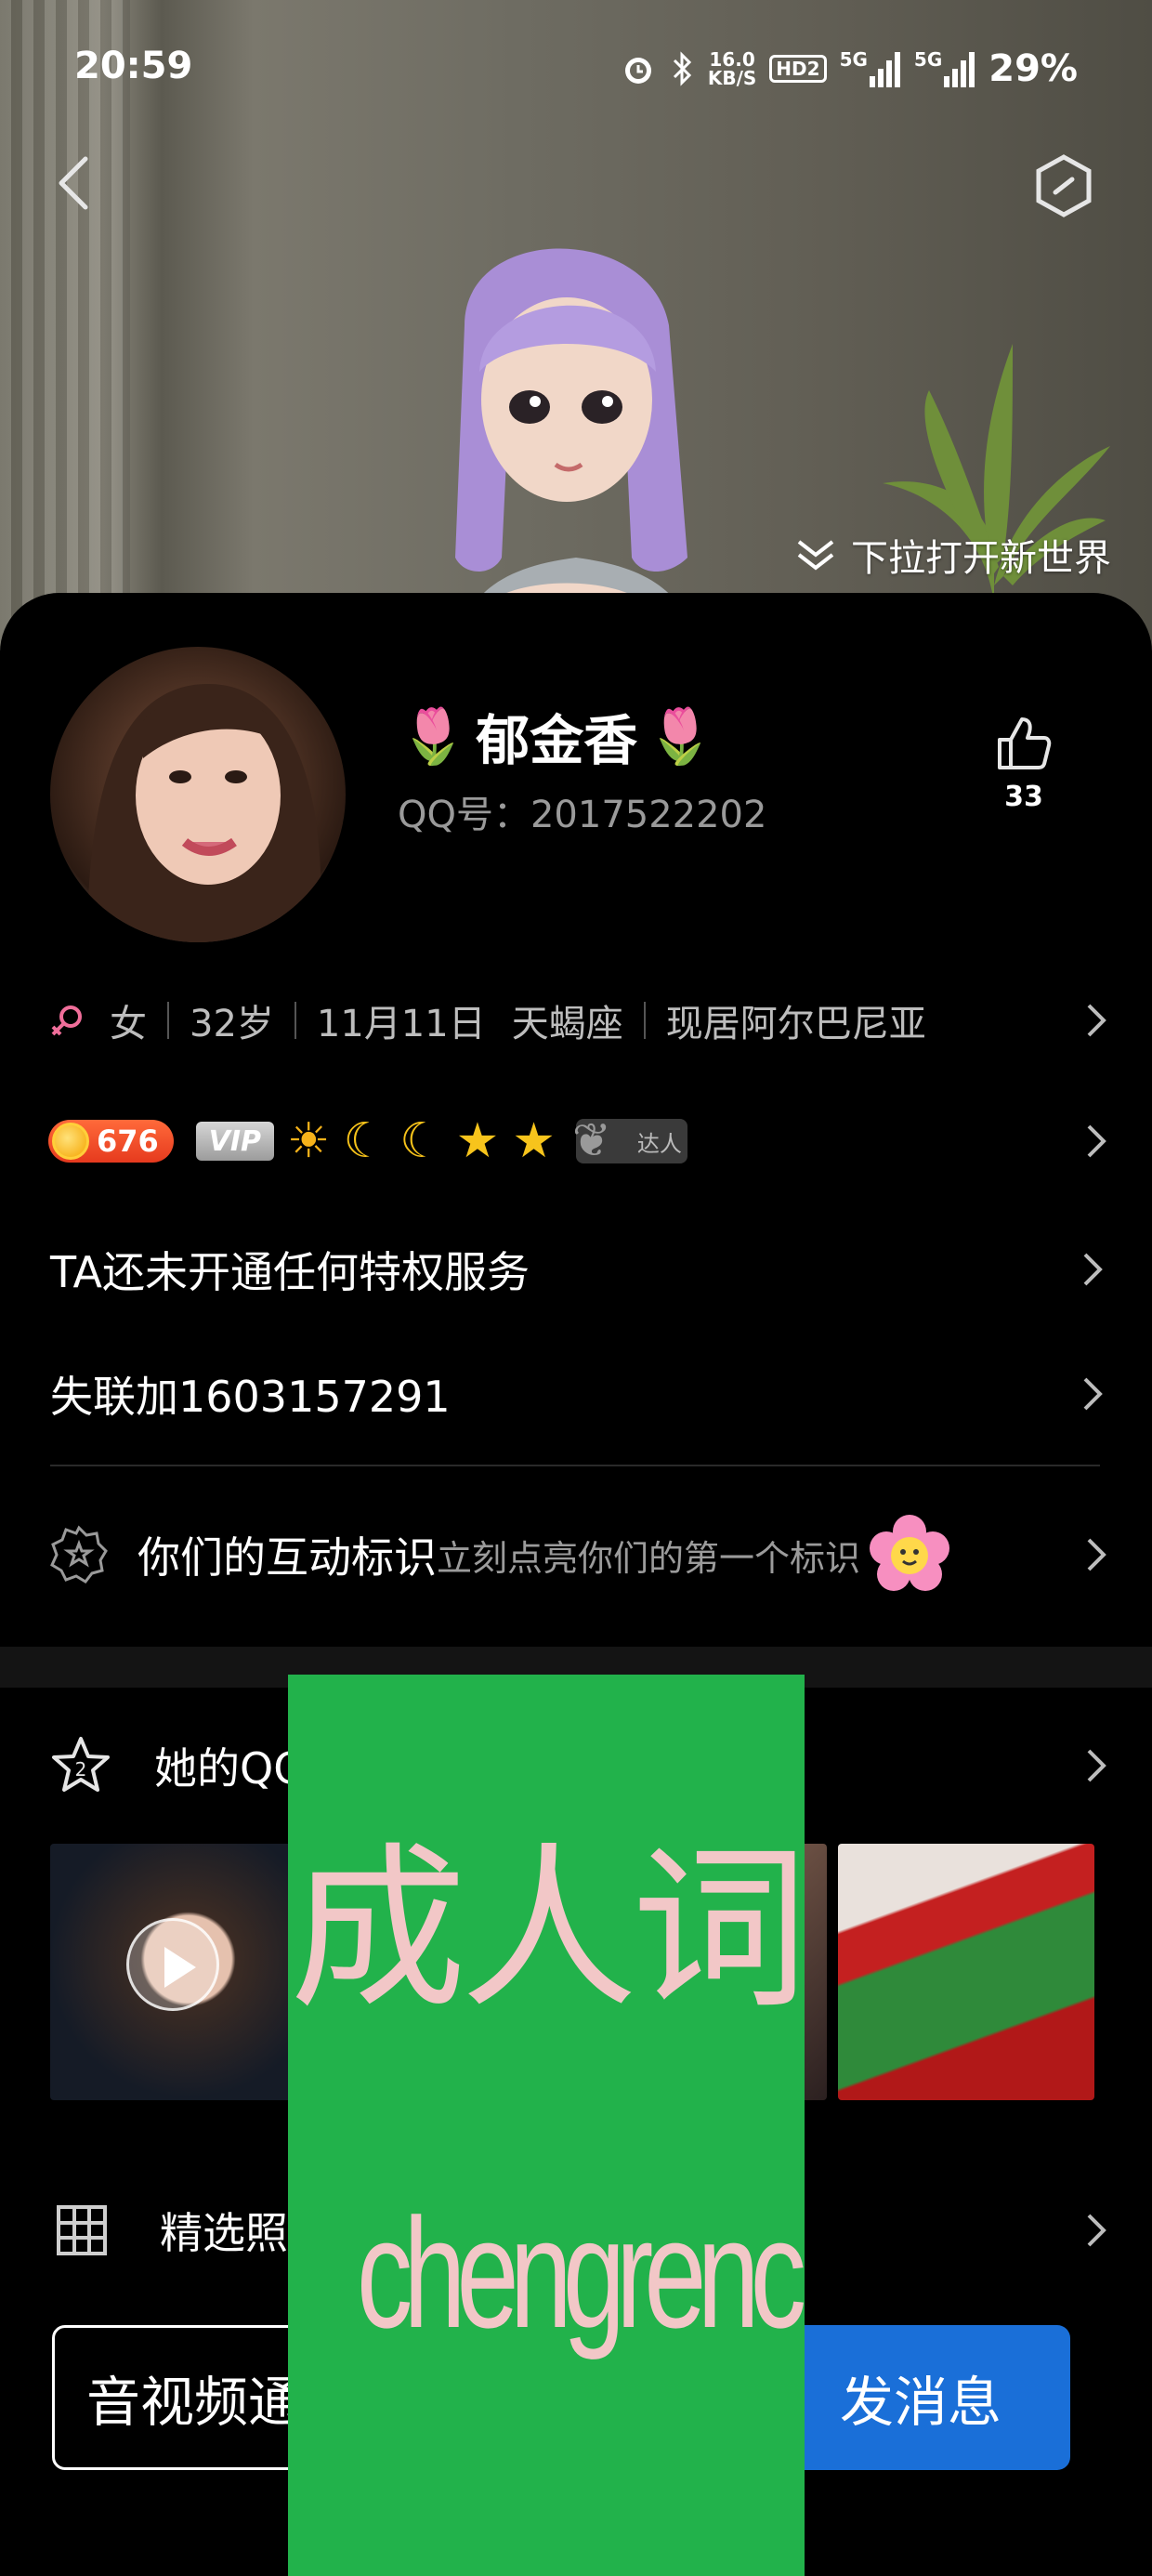 Image resolution: width=1152 pixels, height=2576 pixels. I want to click on badge-star-icon, so click(79, 1554).